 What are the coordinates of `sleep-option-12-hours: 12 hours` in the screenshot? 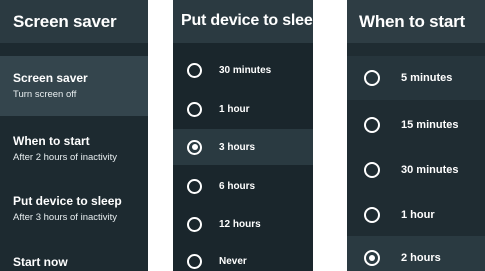 It's located at (243, 224).